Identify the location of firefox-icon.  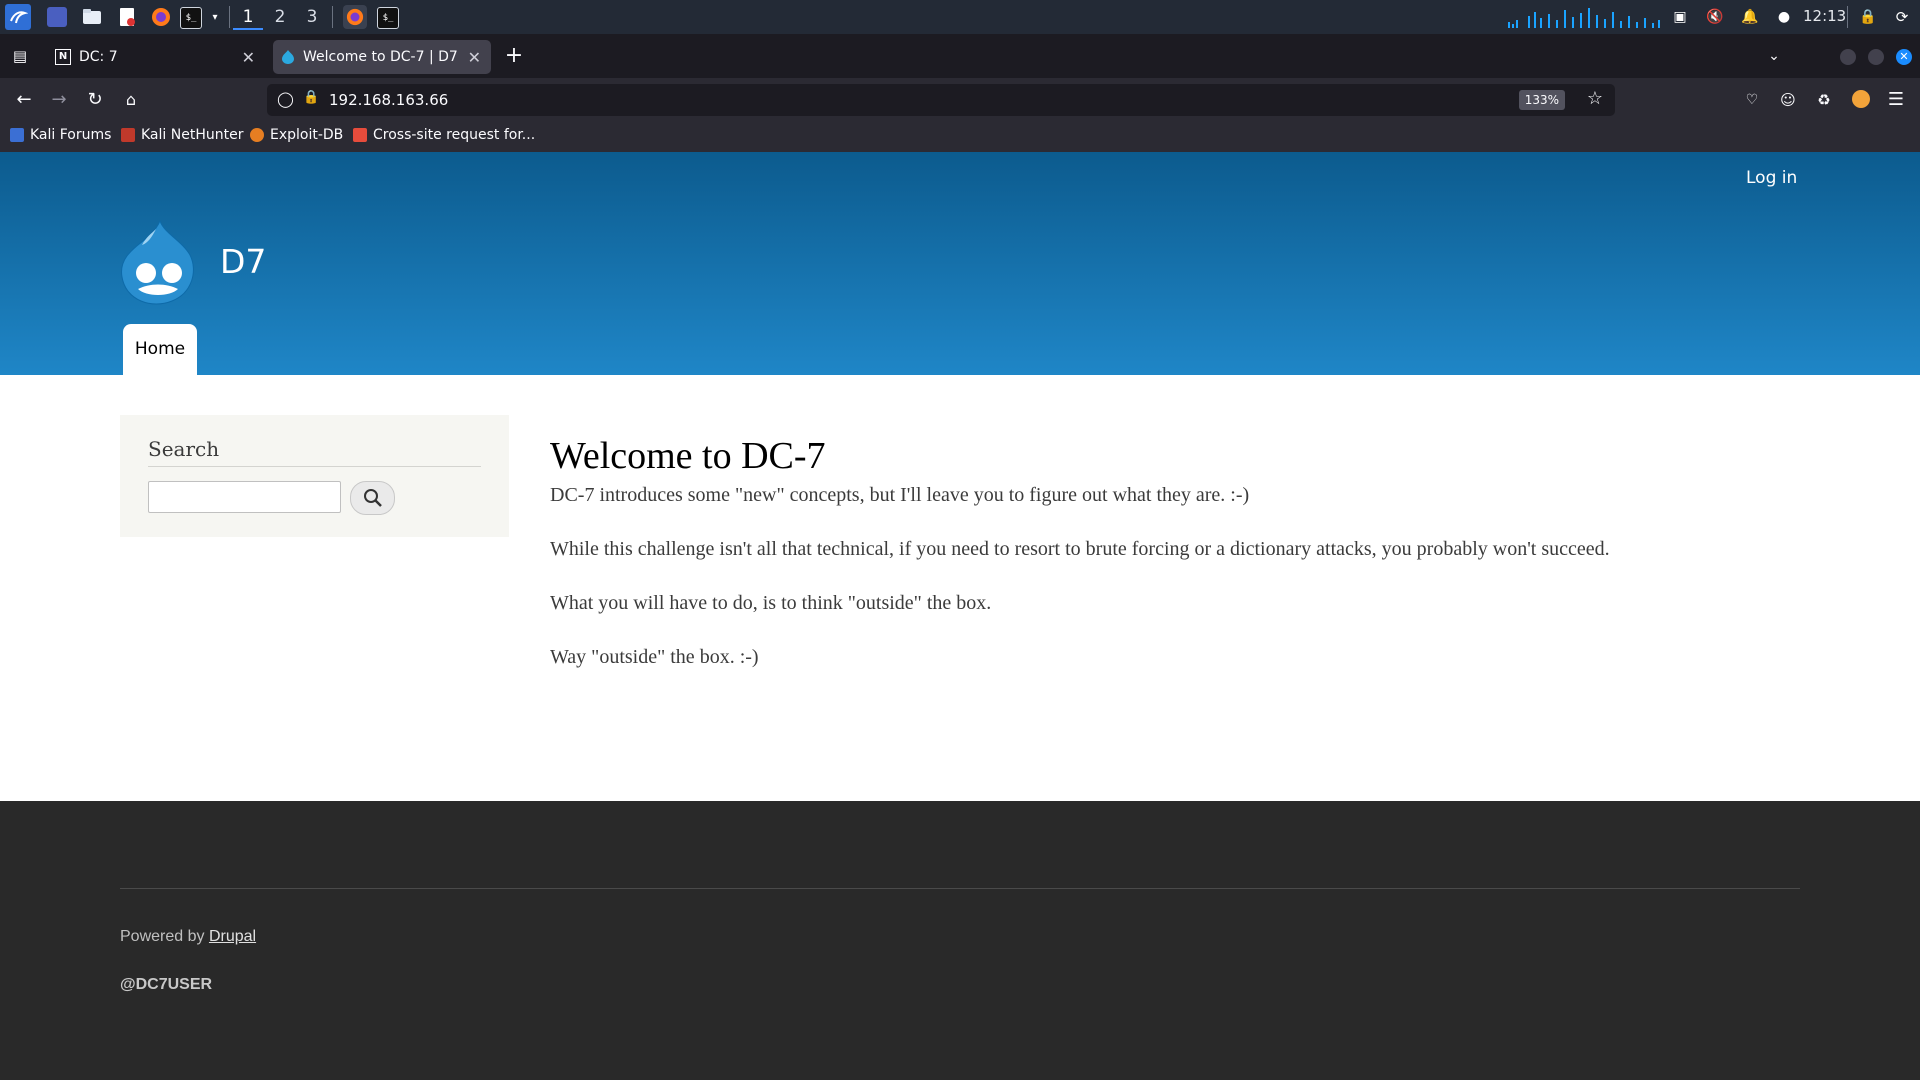
(161, 17).